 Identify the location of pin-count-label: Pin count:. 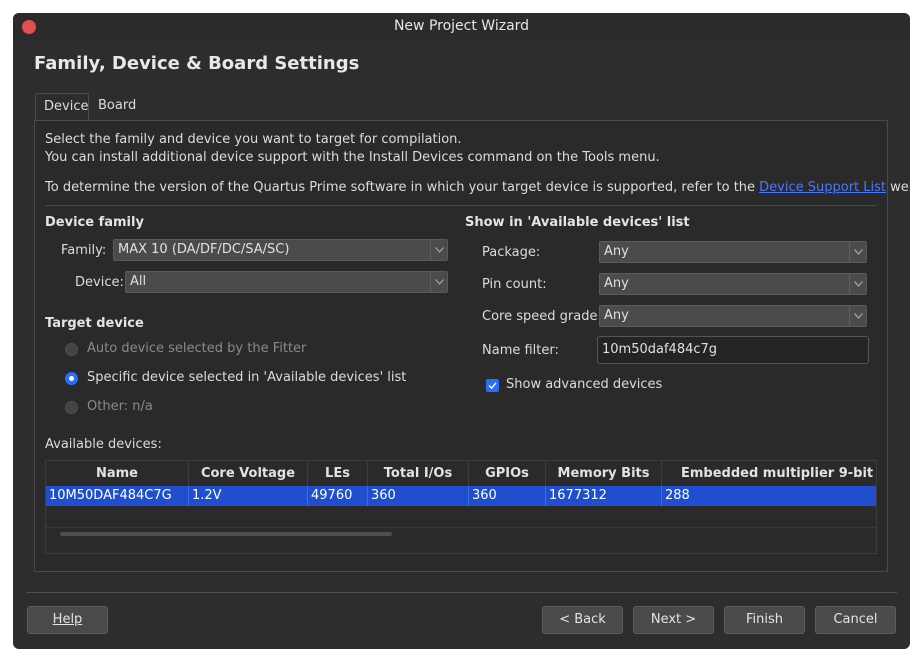
(514, 284).